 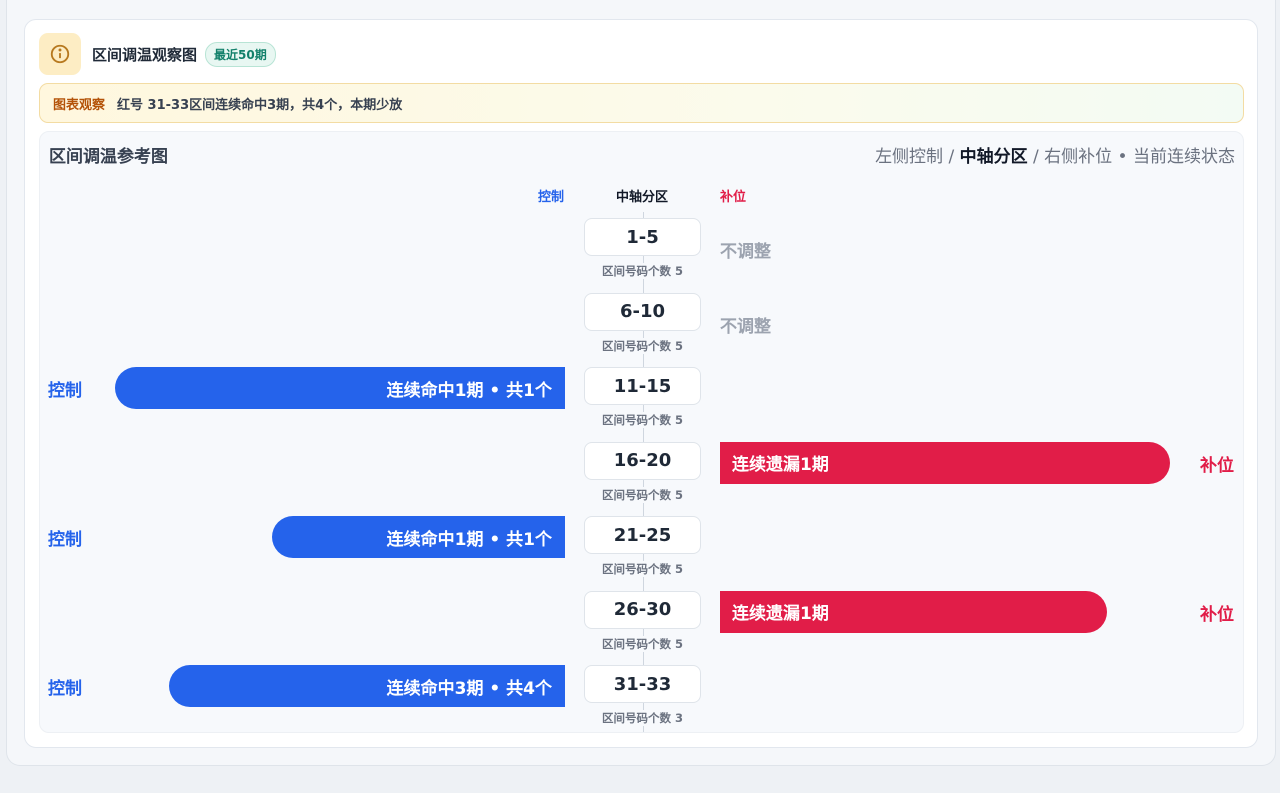 I want to click on zone-pill: 21-25, so click(x=642, y=535).